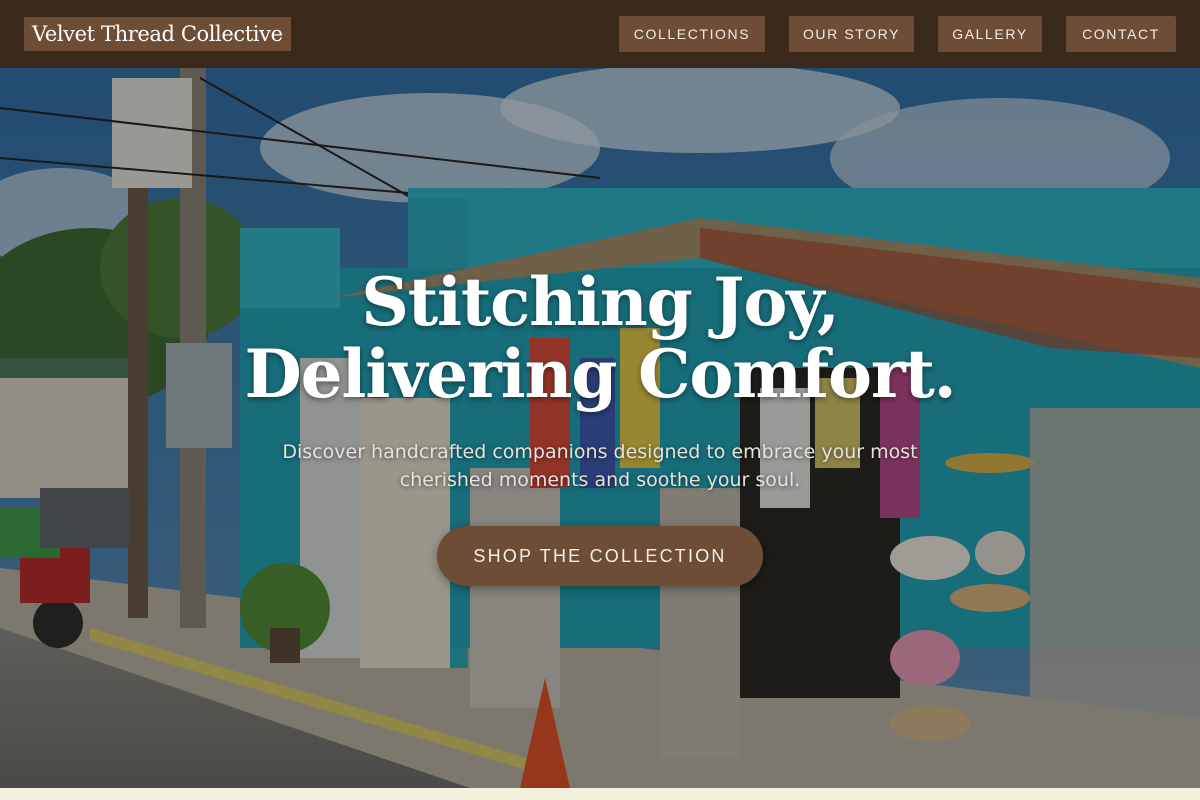 This screenshot has width=1200, height=800. Describe the element at coordinates (1121, 34) in the screenshot. I see `nav-contact-button: CONTACT` at that location.